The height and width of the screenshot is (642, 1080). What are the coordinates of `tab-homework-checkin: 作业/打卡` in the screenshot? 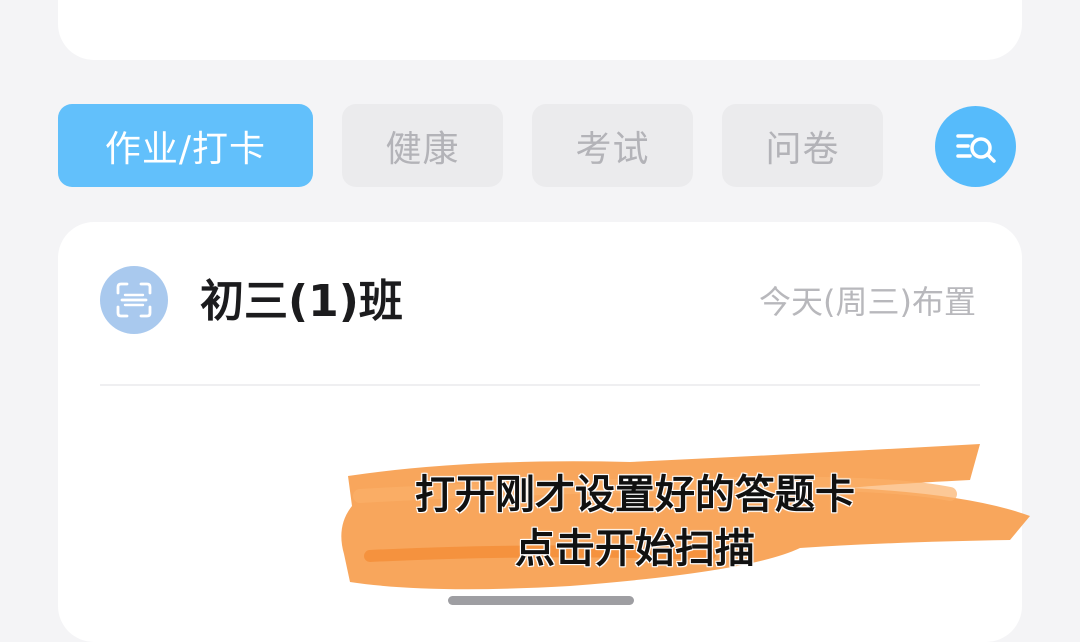 It's located at (185, 145).